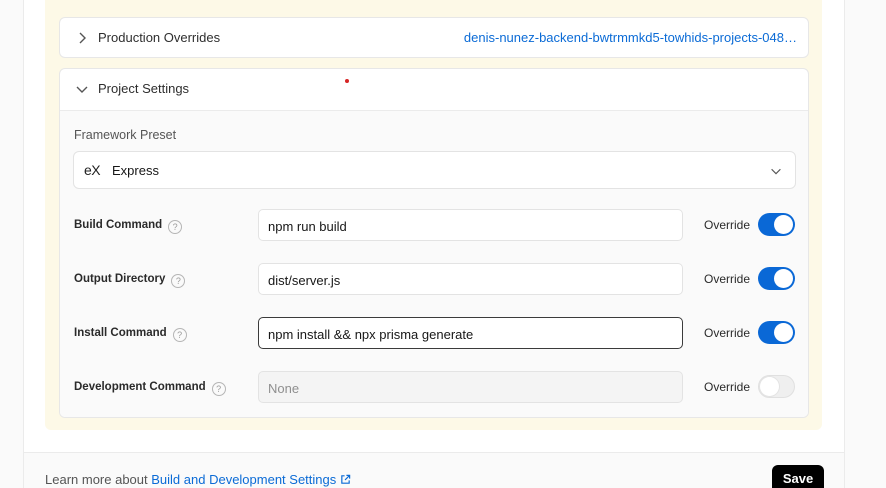 The height and width of the screenshot is (488, 886). Describe the element at coordinates (727, 387) in the screenshot. I see `development-command-override-label: Override` at that location.